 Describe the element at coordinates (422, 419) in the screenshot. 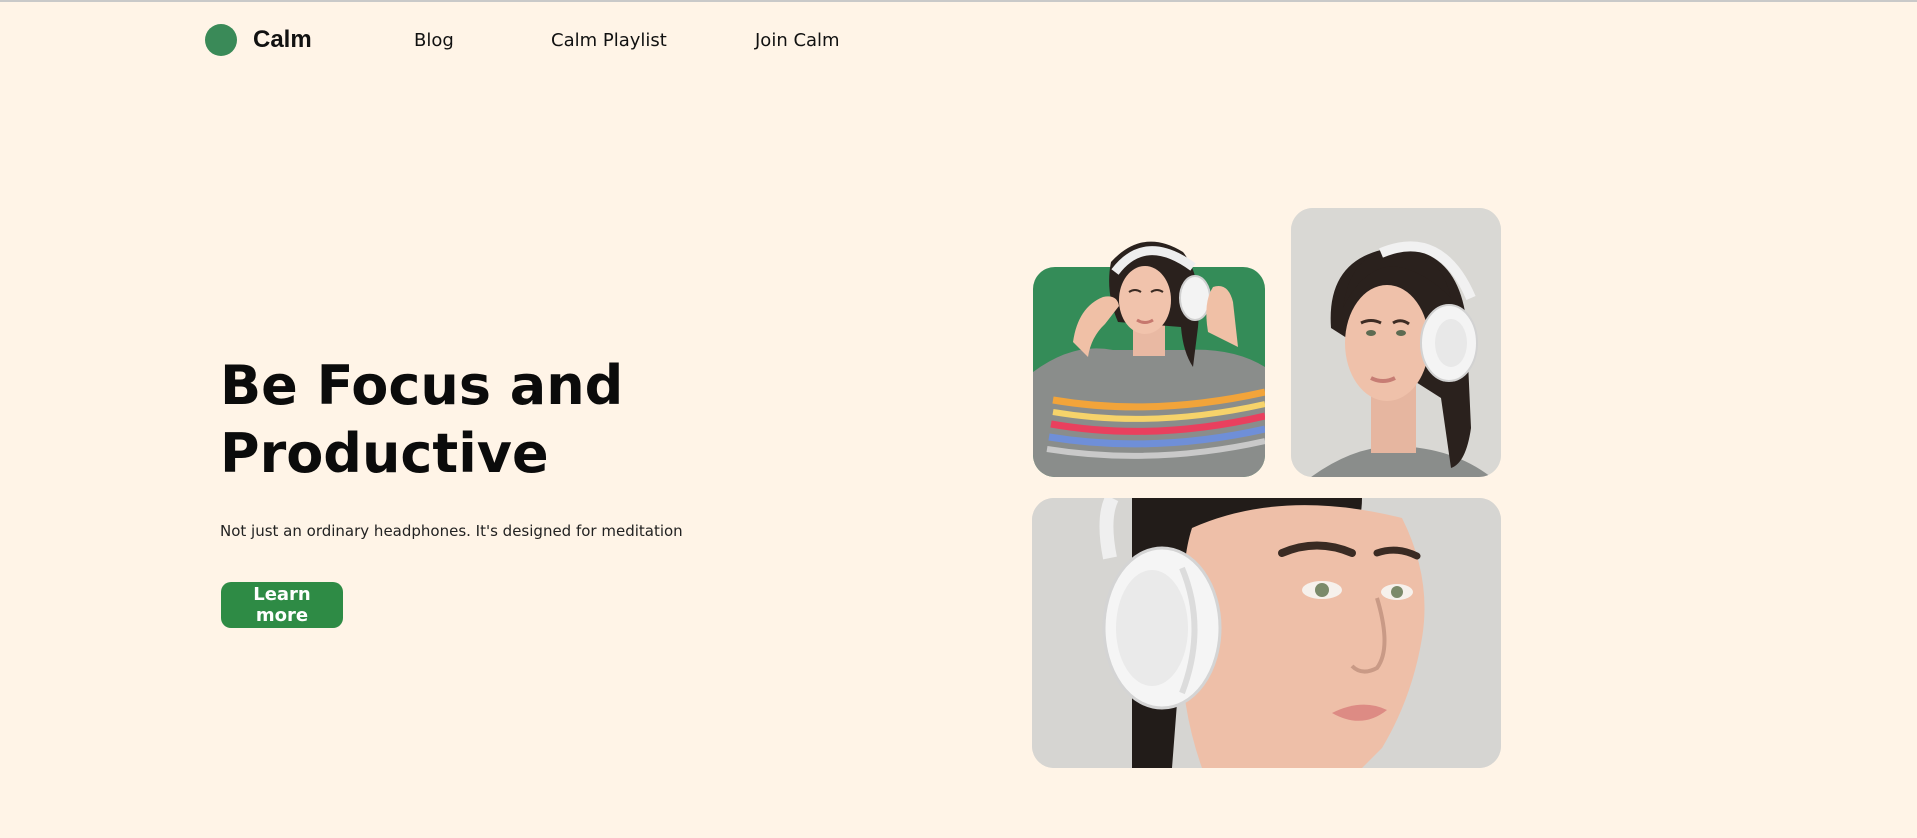

I see `hero-title: Be Focus and Productive` at that location.